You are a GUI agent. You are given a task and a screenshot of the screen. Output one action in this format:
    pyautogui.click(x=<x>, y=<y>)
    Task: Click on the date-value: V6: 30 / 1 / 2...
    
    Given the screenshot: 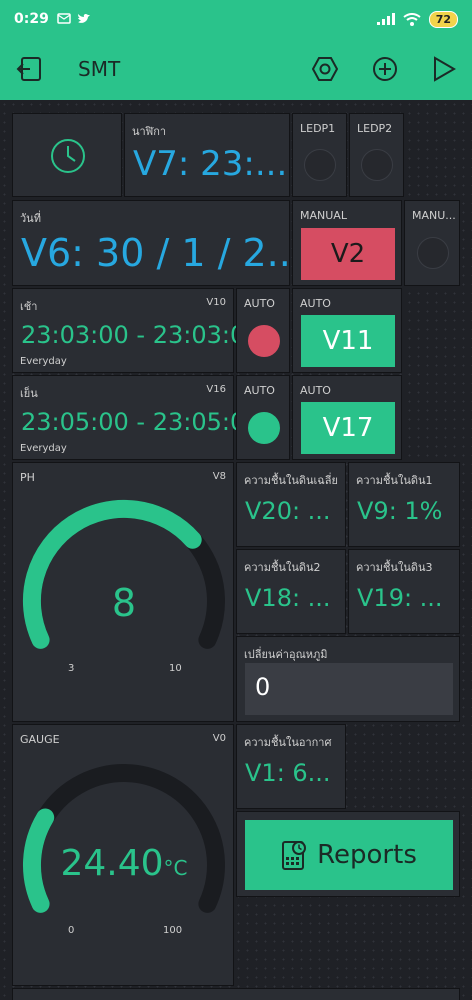 What is the action you would take?
    pyautogui.click(x=154, y=253)
    